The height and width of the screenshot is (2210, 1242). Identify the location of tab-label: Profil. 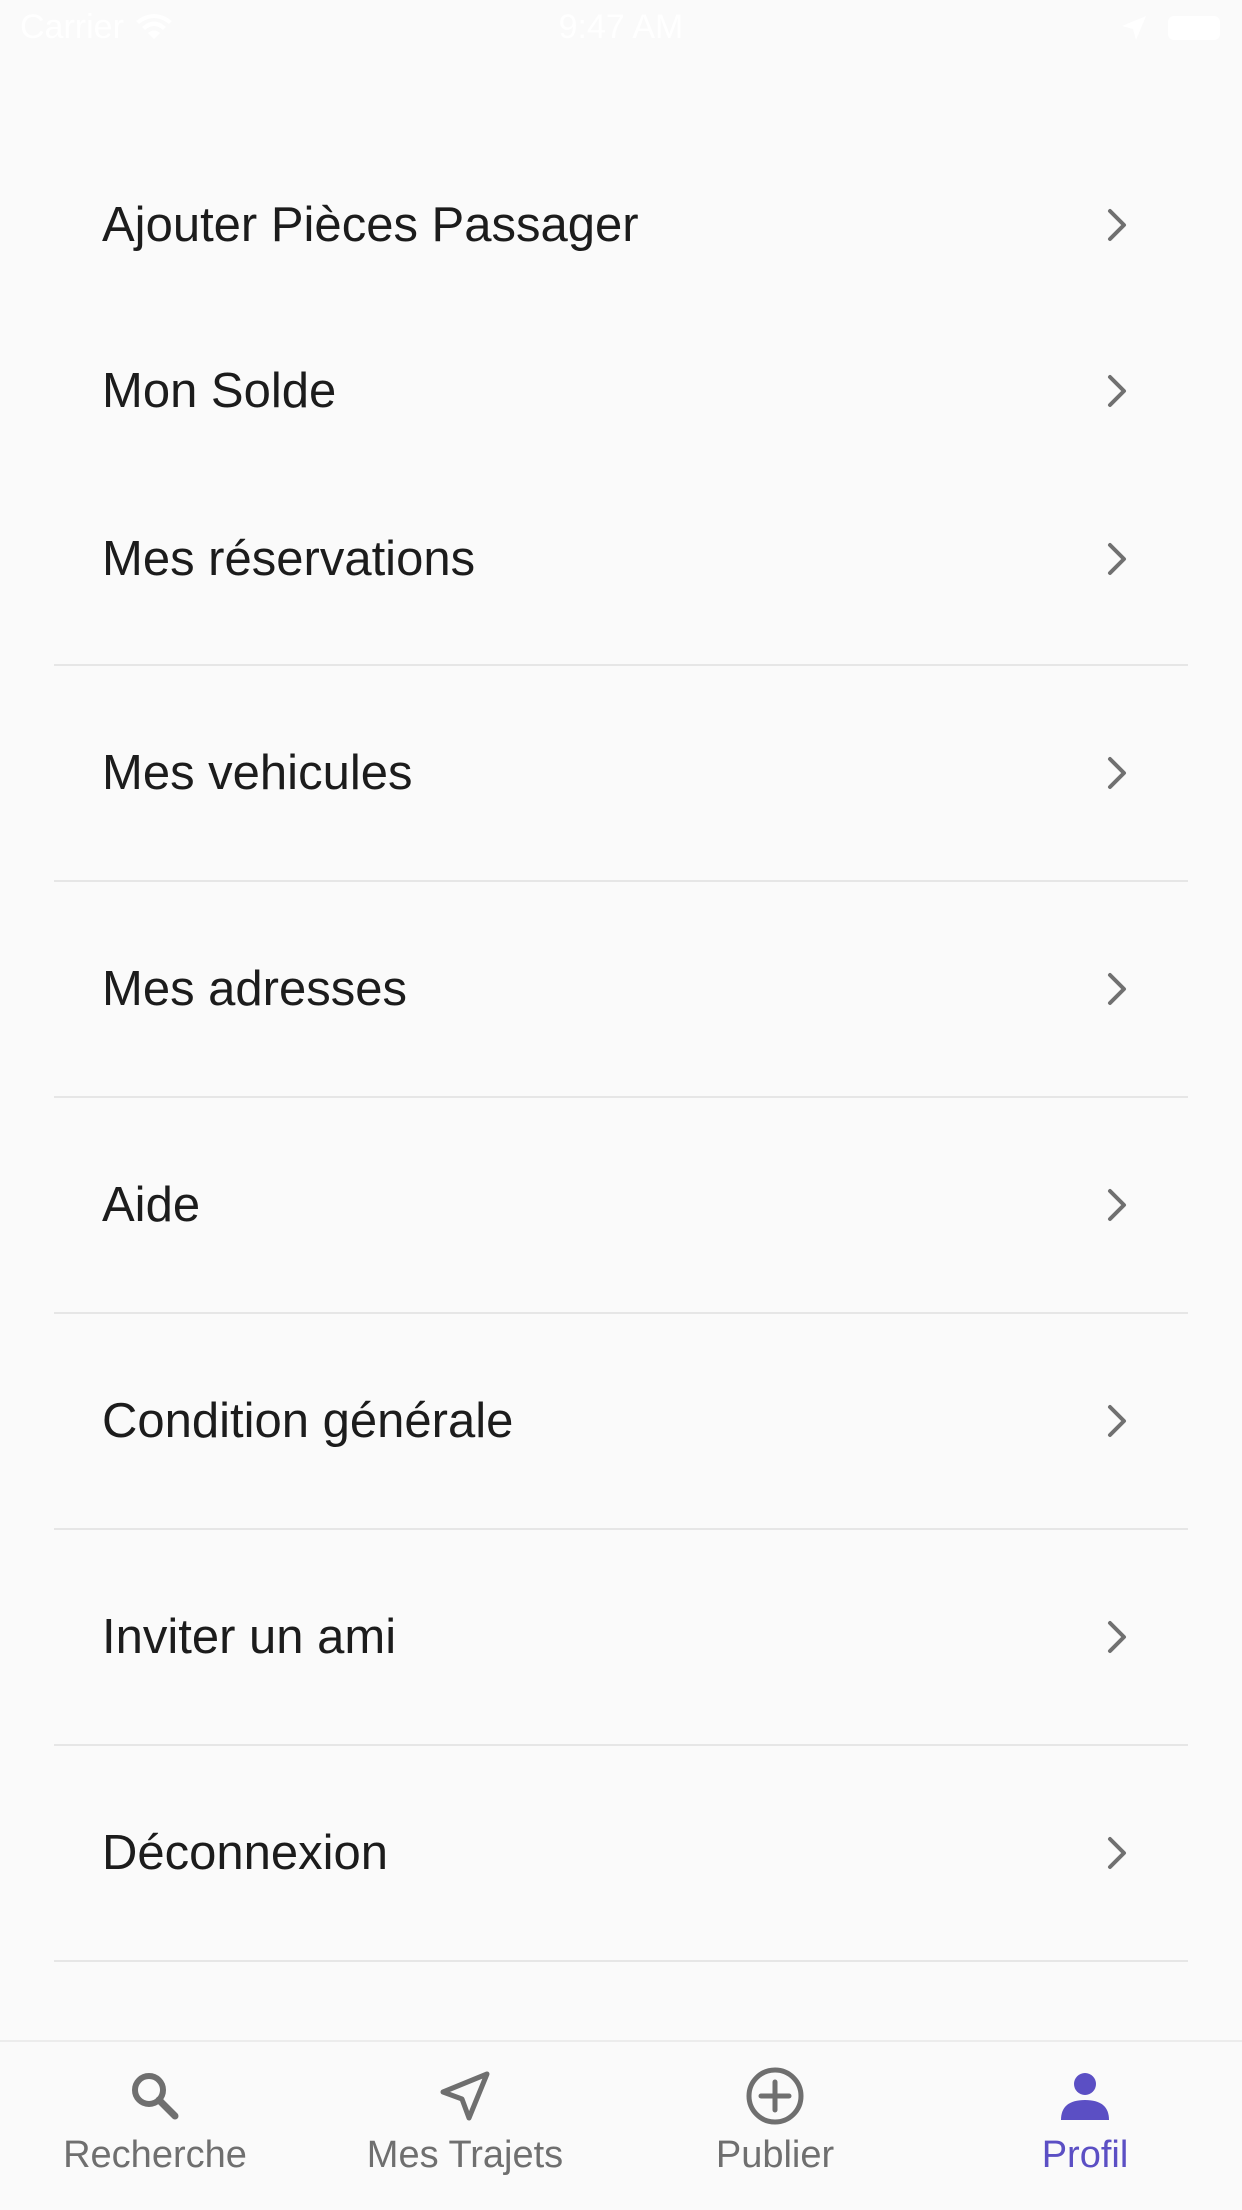
(1085, 2155).